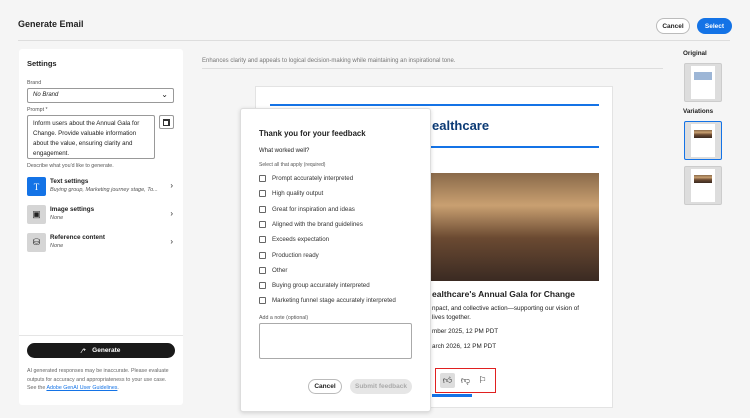  I want to click on option-label: Aligned with the brand guidelines, so click(317, 224).